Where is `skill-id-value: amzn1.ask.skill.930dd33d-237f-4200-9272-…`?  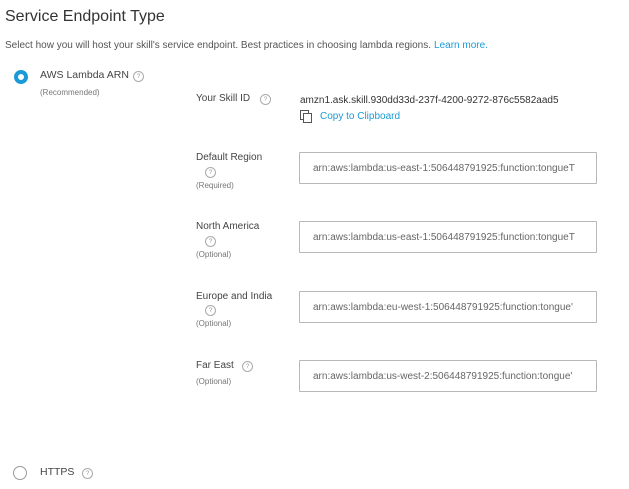 skill-id-value: amzn1.ask.skill.930dd33d-237f-4200-9272-… is located at coordinates (429, 100).